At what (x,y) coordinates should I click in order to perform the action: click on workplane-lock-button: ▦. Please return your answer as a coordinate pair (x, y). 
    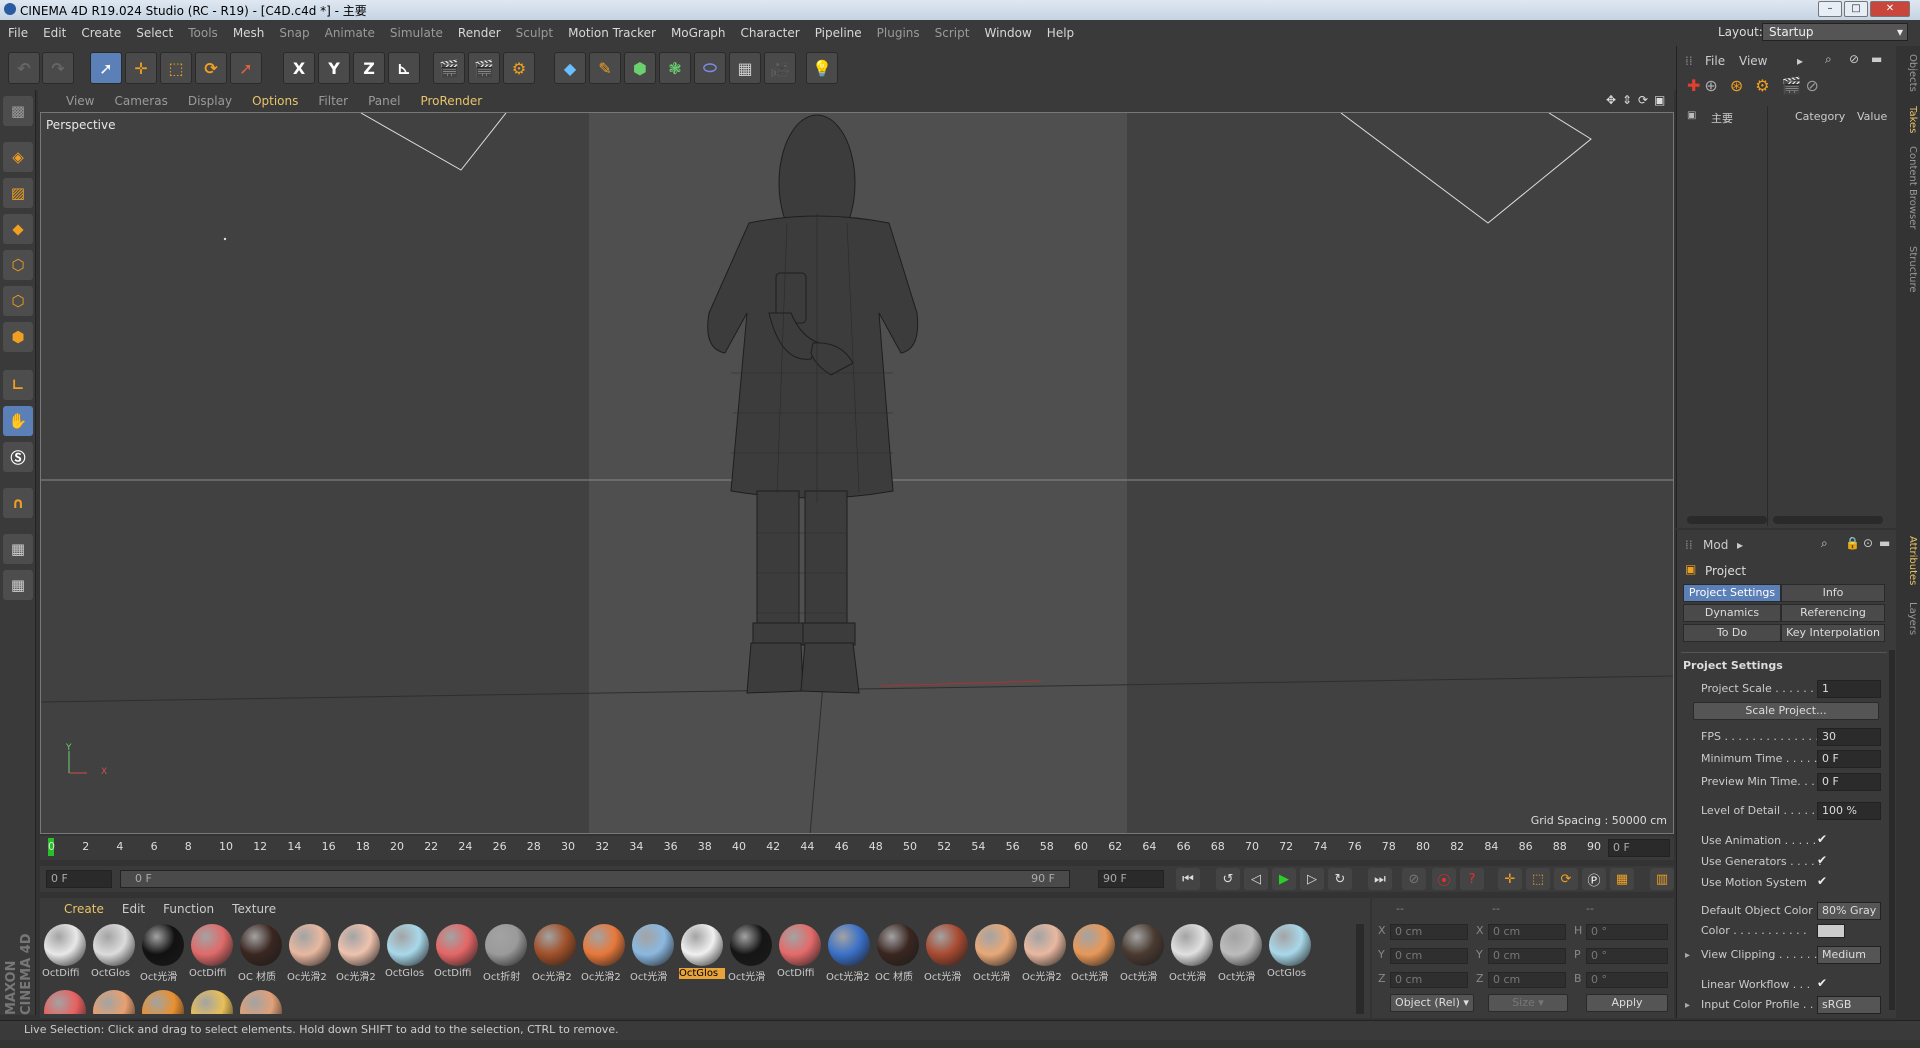
    Looking at the image, I should click on (18, 549).